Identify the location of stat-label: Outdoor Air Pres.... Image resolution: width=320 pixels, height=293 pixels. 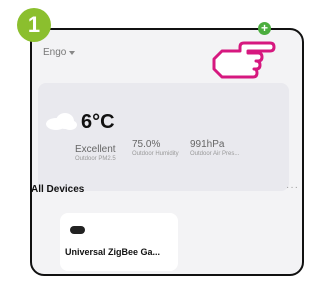
(215, 154).